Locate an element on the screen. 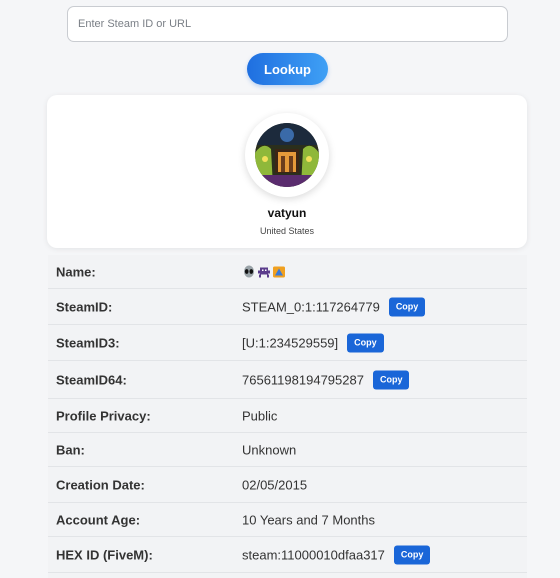 The width and height of the screenshot is (560, 578). info-value-text: [U:1:234529559] is located at coordinates (290, 342).